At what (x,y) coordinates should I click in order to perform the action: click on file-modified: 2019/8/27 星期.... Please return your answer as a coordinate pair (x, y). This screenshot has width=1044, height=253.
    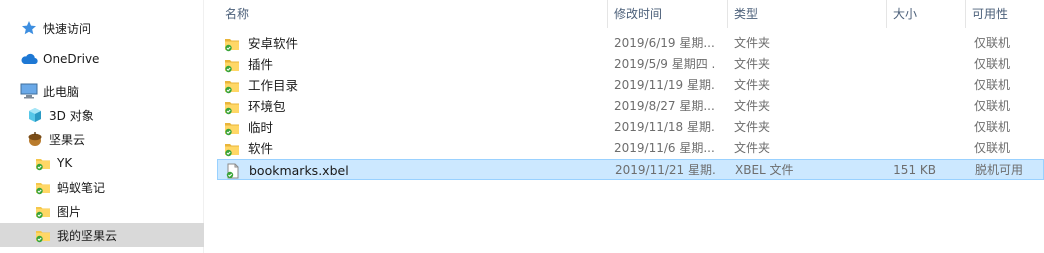
    Looking at the image, I should click on (664, 106).